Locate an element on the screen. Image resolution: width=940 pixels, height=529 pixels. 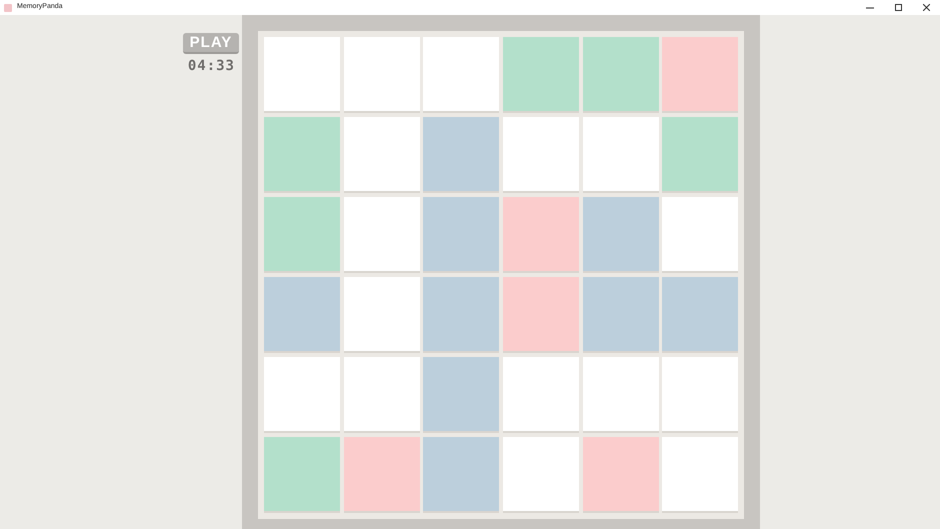
timer: 04:33 is located at coordinates (211, 66).